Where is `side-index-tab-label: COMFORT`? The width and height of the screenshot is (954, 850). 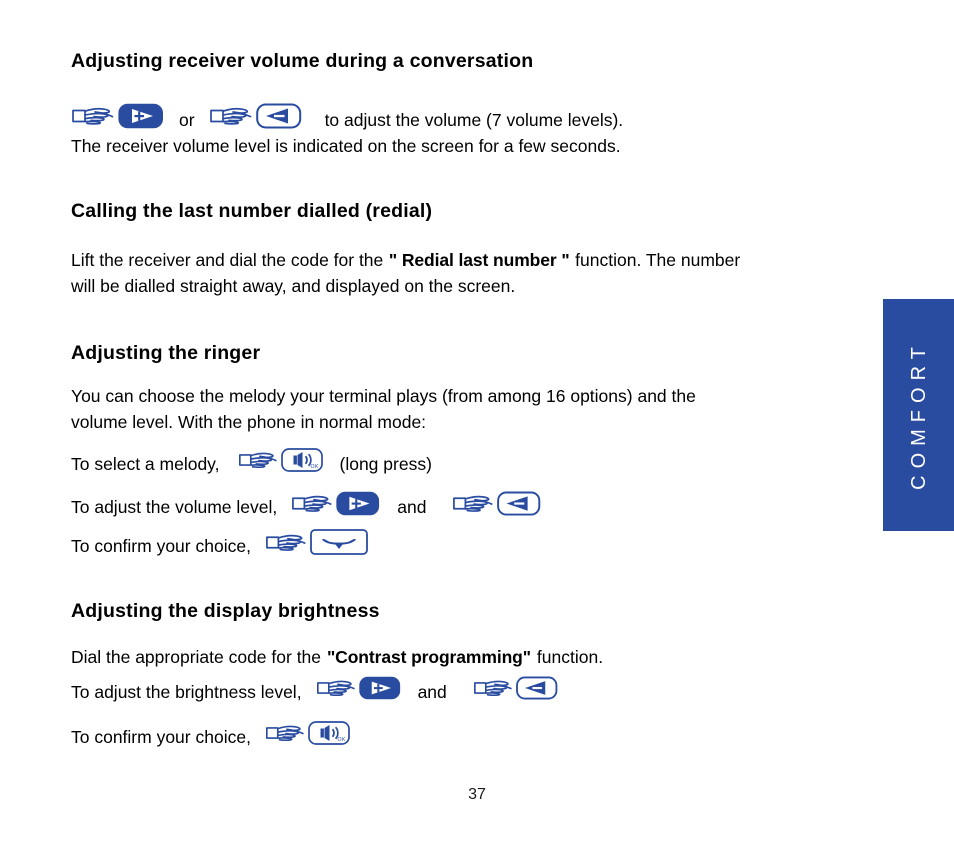
side-index-tab-label: COMFORT is located at coordinates (918, 415).